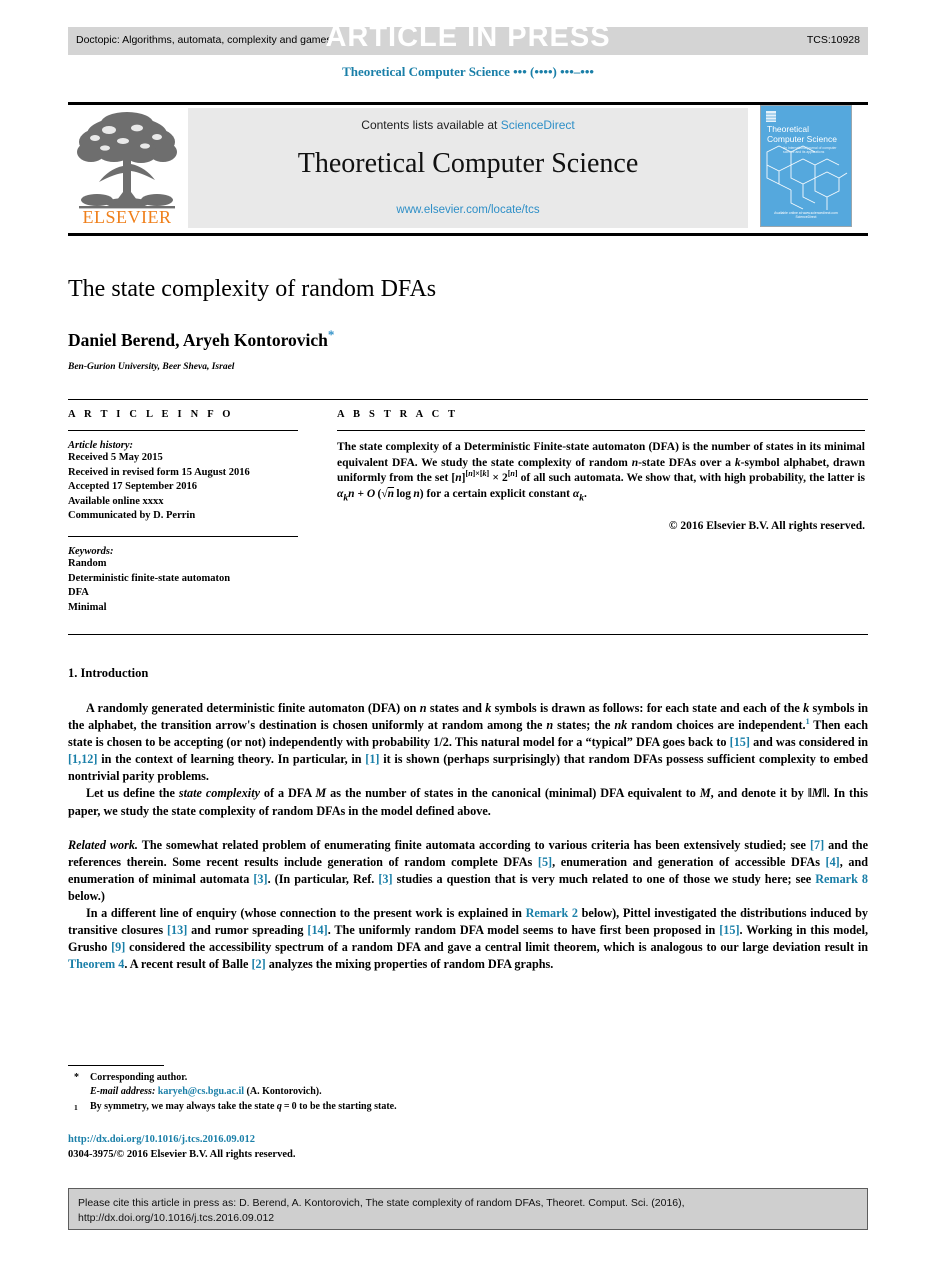 The height and width of the screenshot is (1266, 935). Describe the element at coordinates (601, 430) in the screenshot. I see `abstract-divider` at that location.